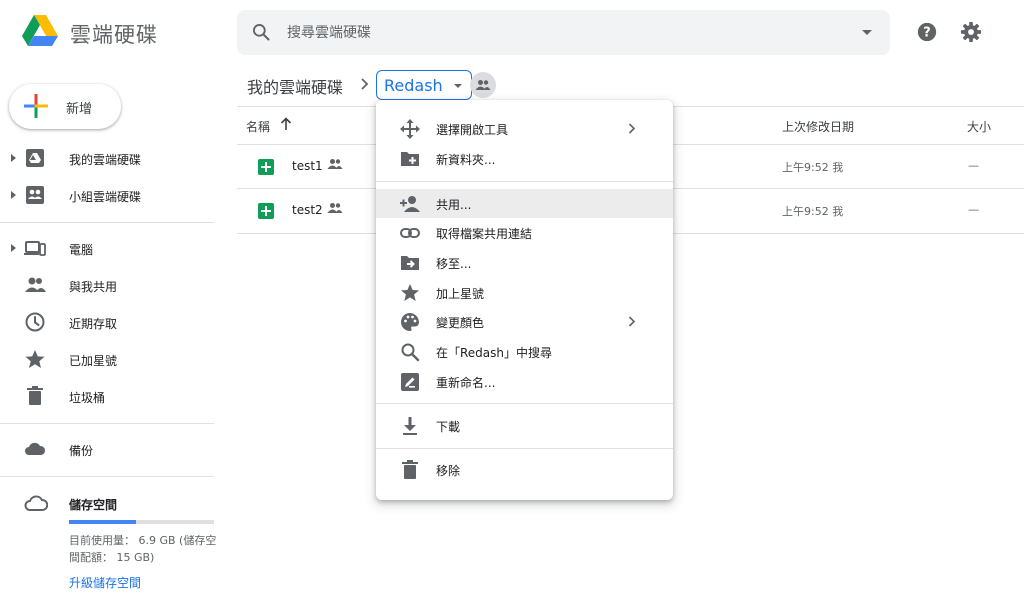  What do you see at coordinates (410, 204) in the screenshot?
I see `add-person-icon` at bounding box center [410, 204].